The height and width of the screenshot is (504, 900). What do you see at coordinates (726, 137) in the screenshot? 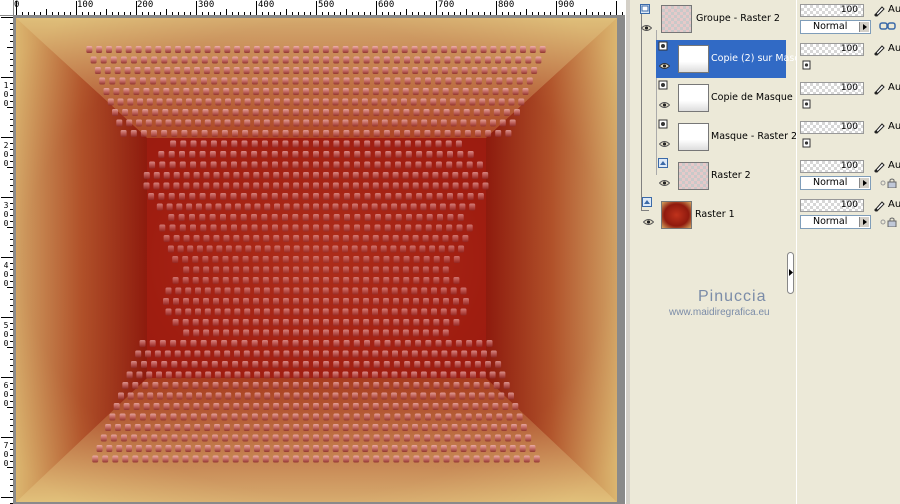
I see `layer-row-masque-raster2: Masque - Raster 2` at bounding box center [726, 137].